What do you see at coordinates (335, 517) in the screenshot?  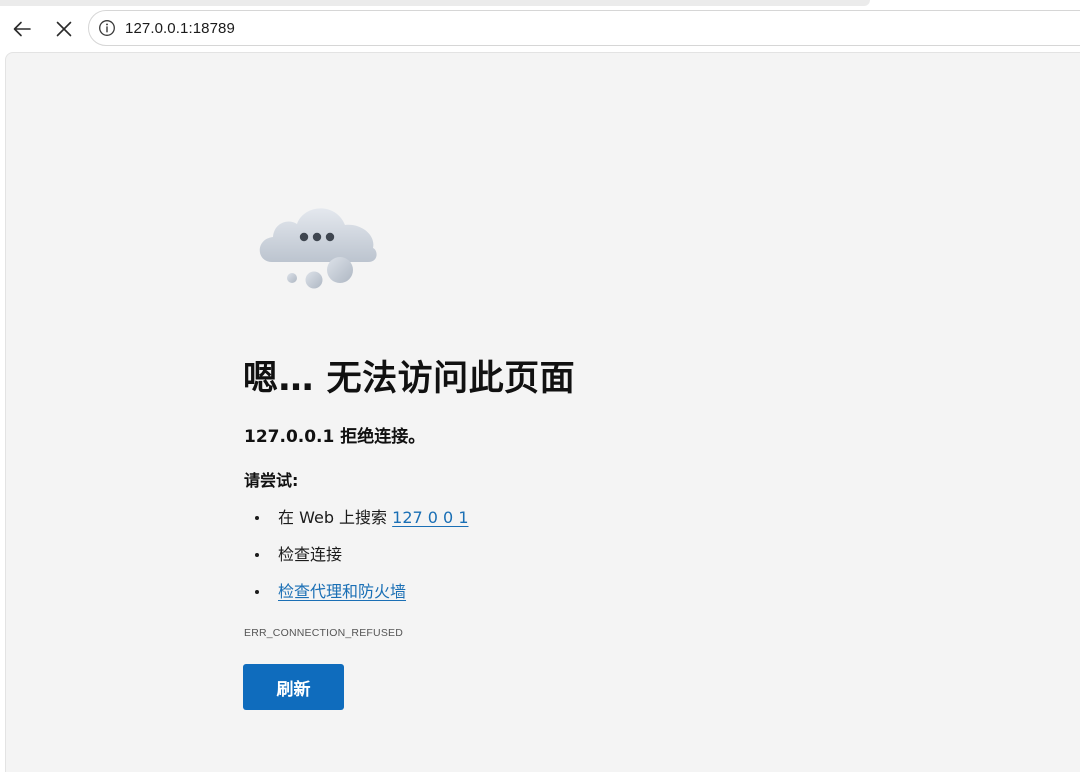 I see `suggestion-search-prefix: 在 Web 上搜索` at bounding box center [335, 517].